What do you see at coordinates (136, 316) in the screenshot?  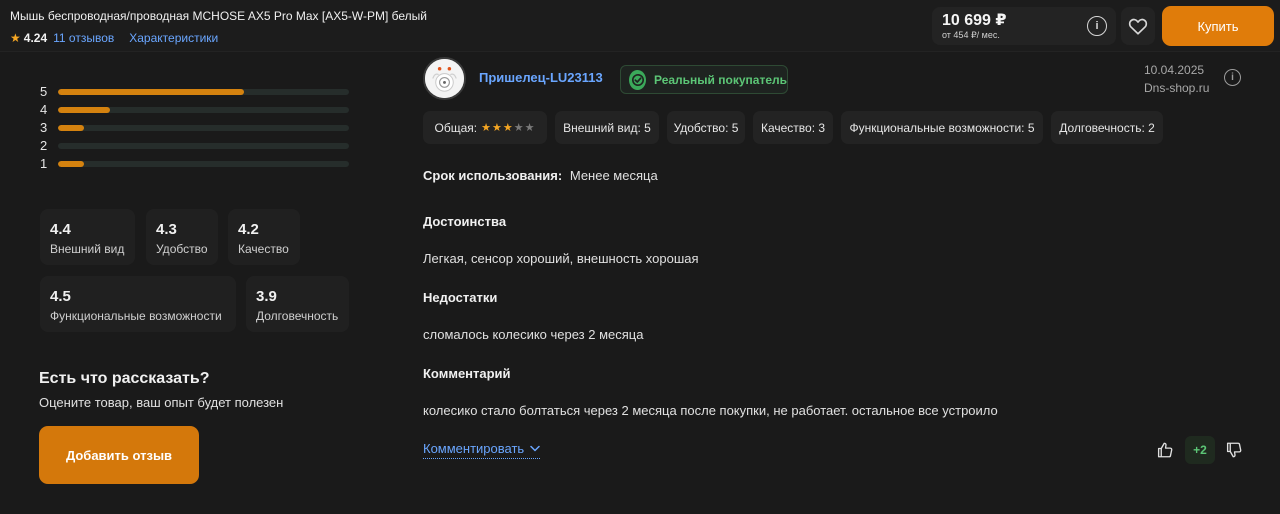 I see `score-label: Функциональные возможности` at bounding box center [136, 316].